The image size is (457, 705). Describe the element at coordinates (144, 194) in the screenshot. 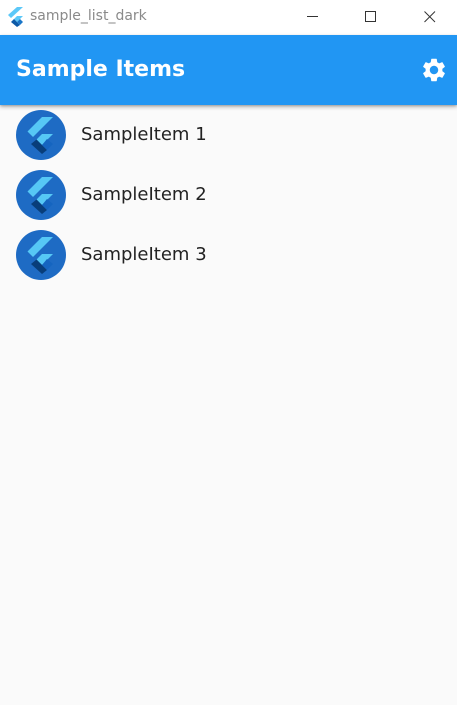

I see `list-item-label: SampleItem 2` at that location.